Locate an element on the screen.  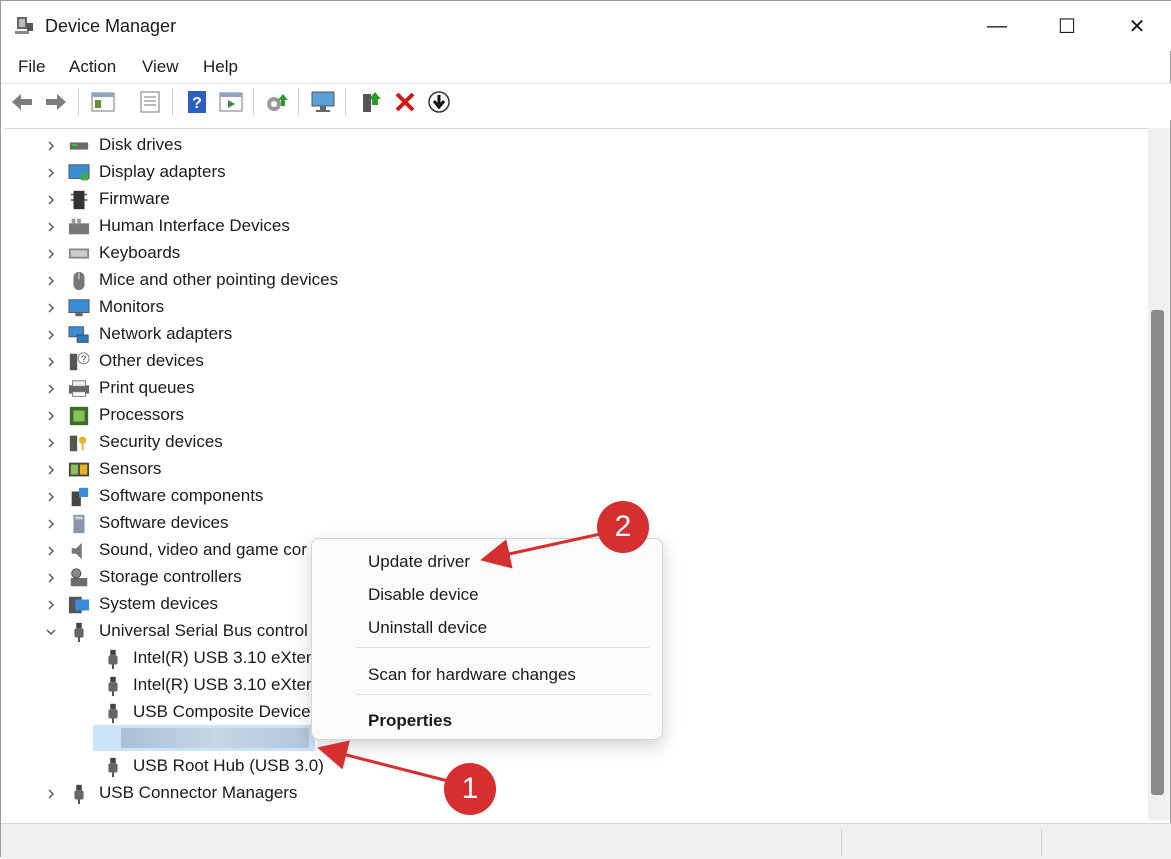
maximize-button: ☐ is located at coordinates (1067, 26).